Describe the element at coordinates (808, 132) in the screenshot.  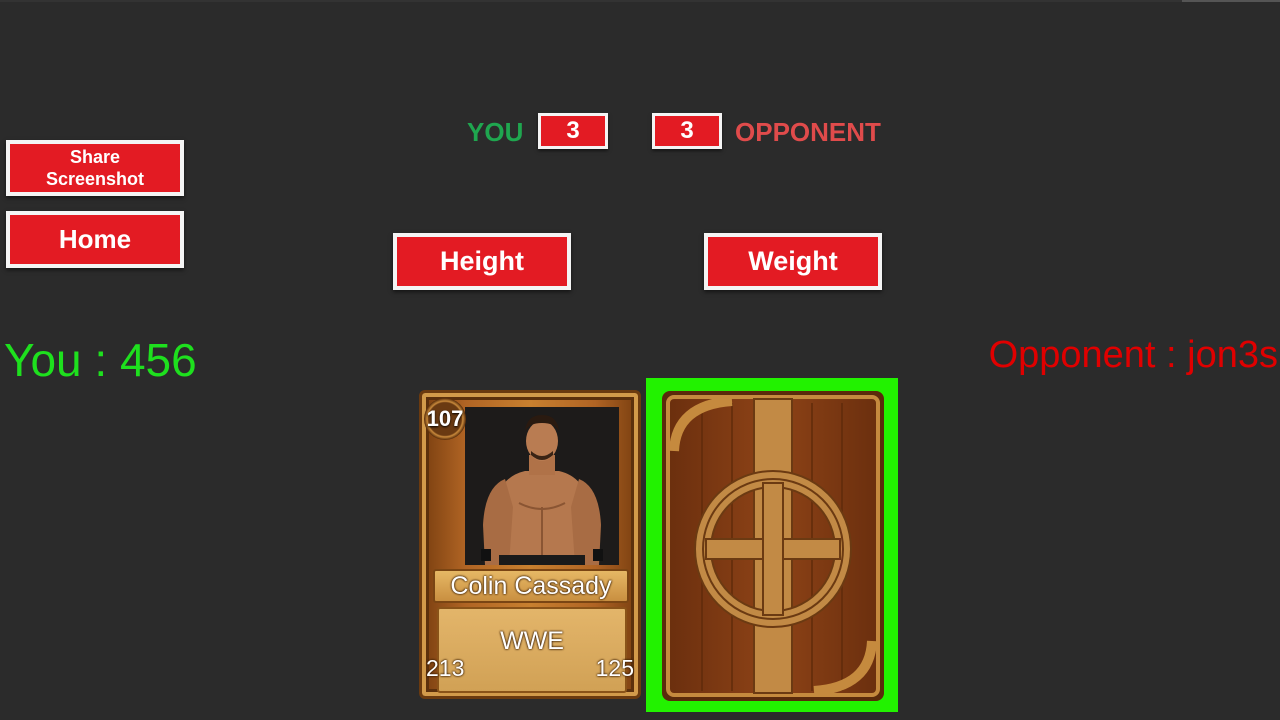
I see `opponent-score-label: OPPONENT` at that location.